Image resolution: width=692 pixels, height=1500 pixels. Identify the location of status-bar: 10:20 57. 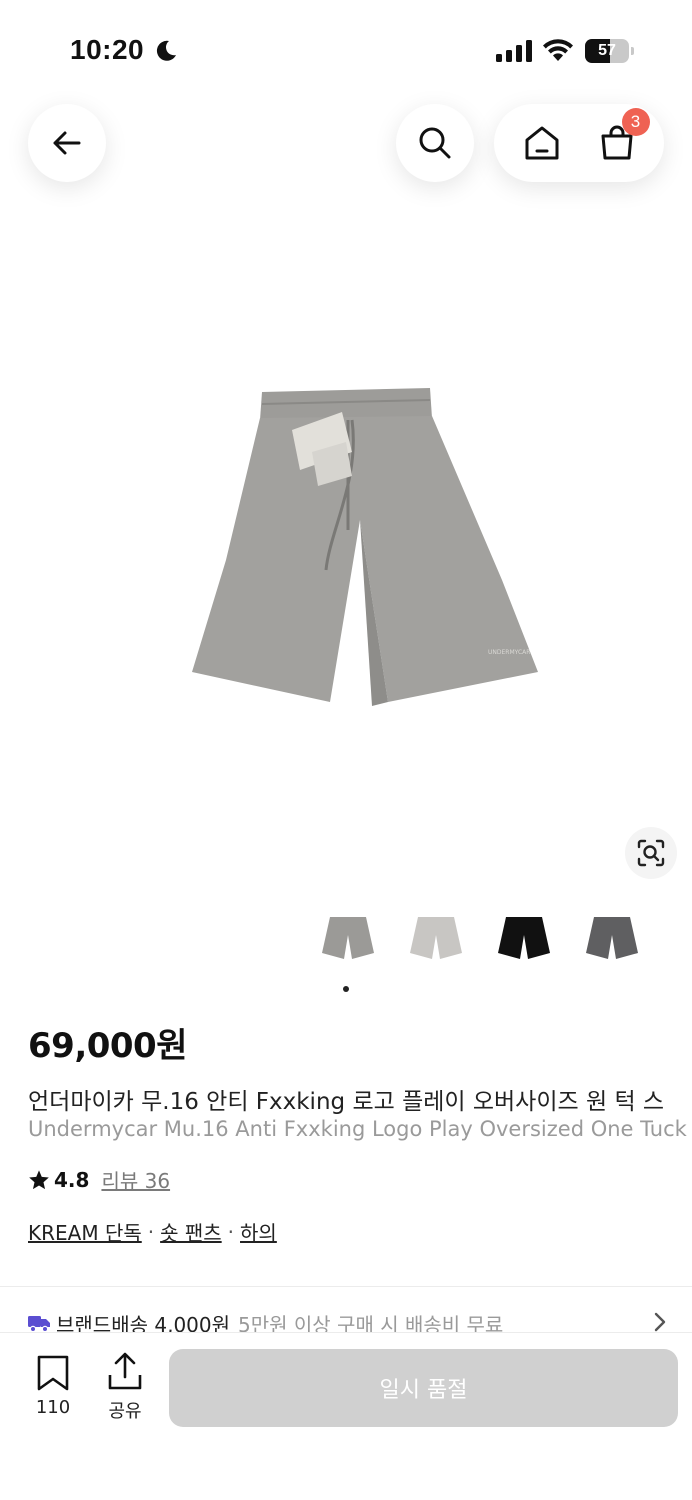
(346, 50).